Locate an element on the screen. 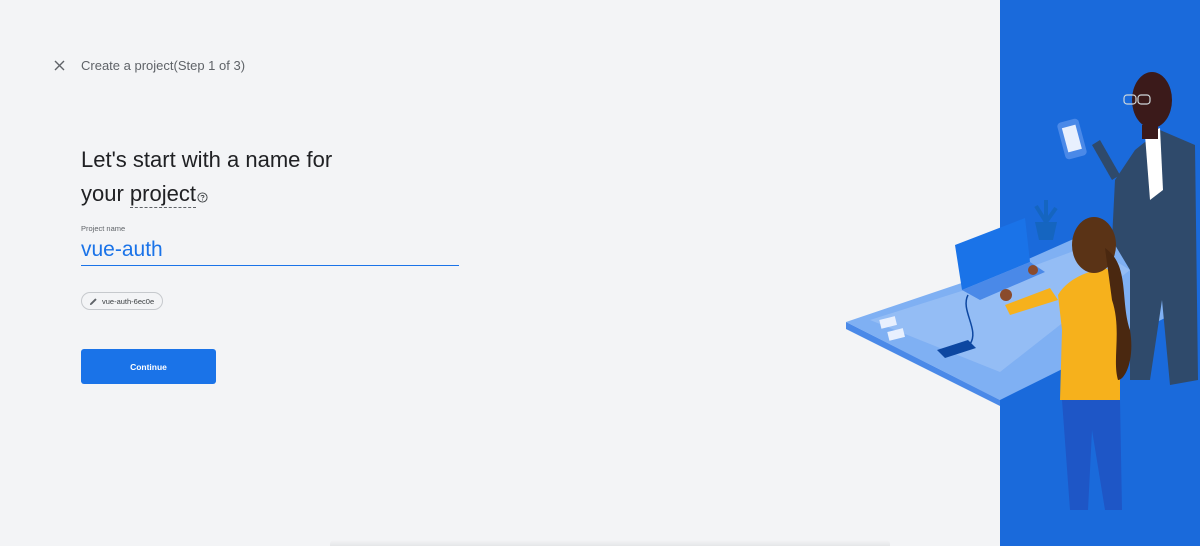 The image size is (1200, 546). heading-prefix: your is located at coordinates (105, 193).